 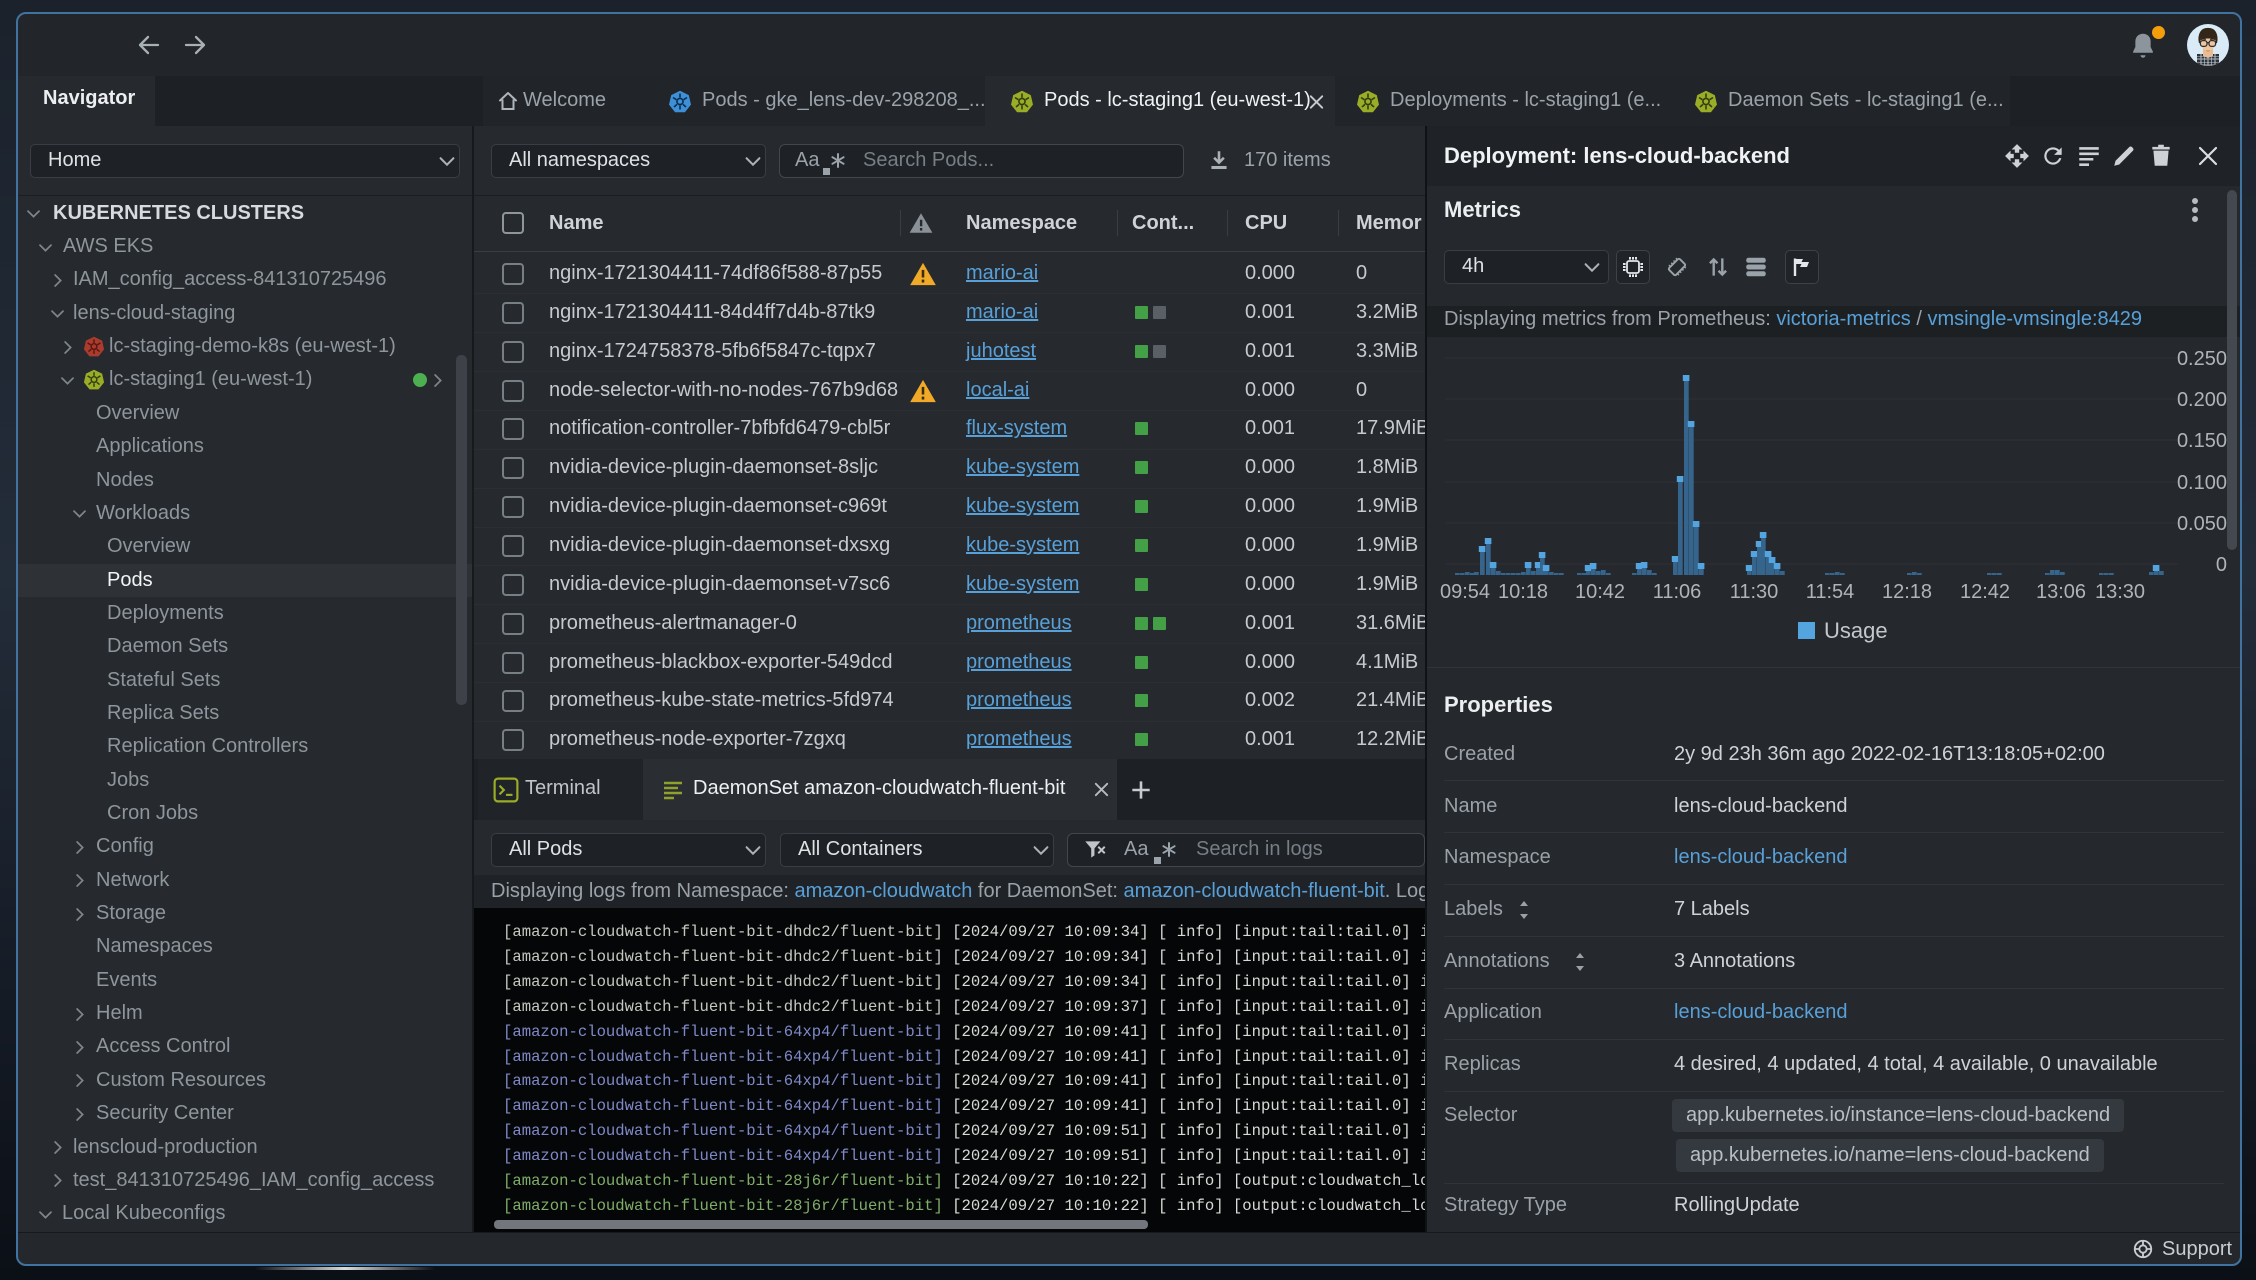 I want to click on svg-text: 0, so click(x=2221, y=565).